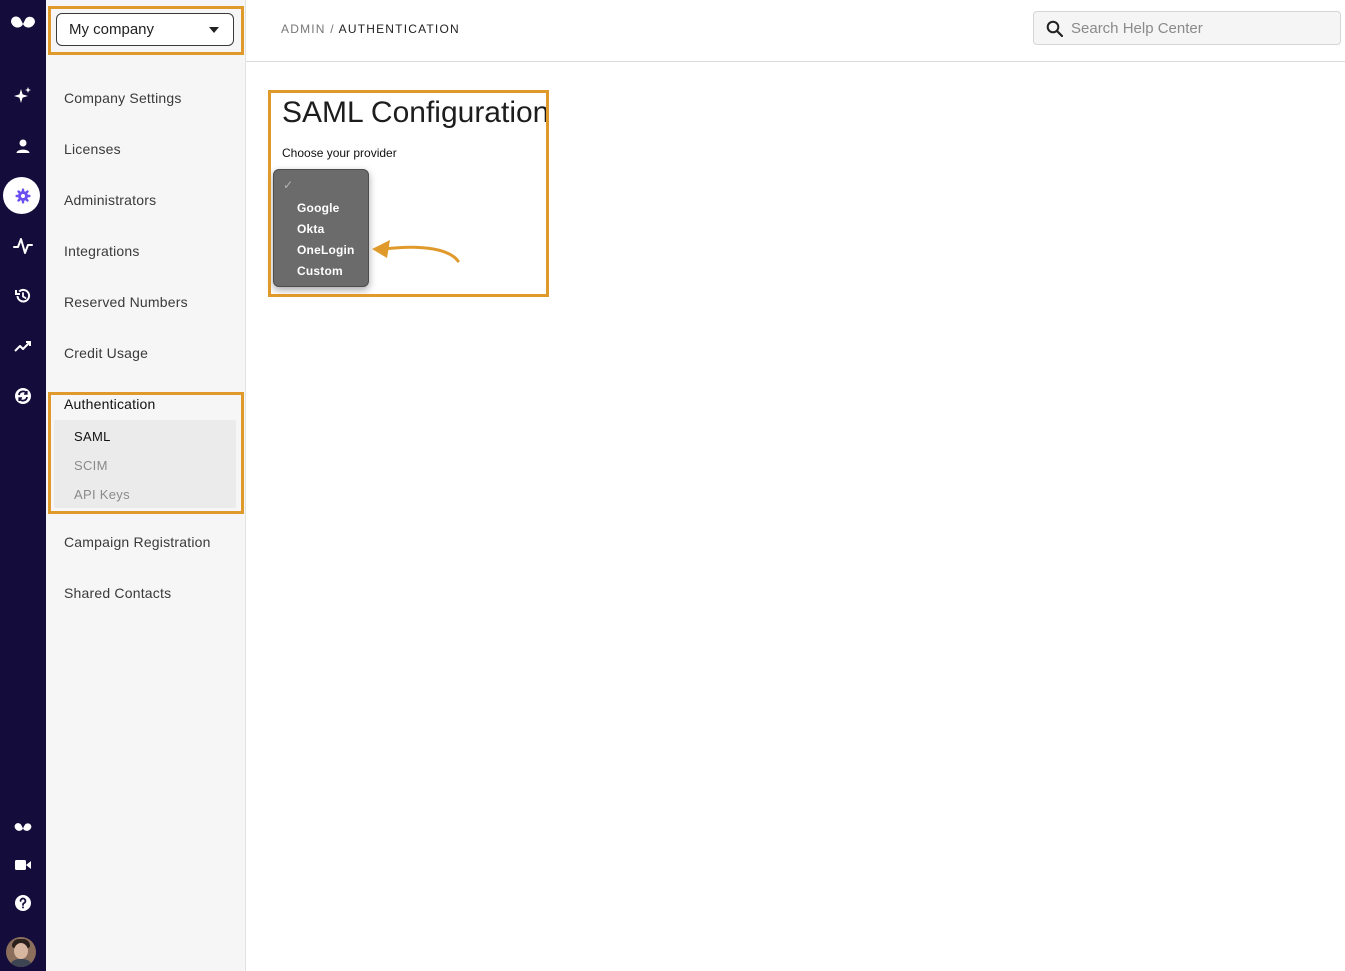  What do you see at coordinates (126, 302) in the screenshot?
I see `sidebar-item-reserved-numbers: Reserved Numbers` at bounding box center [126, 302].